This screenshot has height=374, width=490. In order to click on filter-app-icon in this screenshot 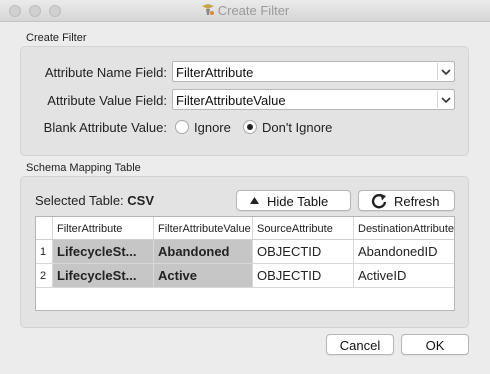, I will do `click(207, 9)`.